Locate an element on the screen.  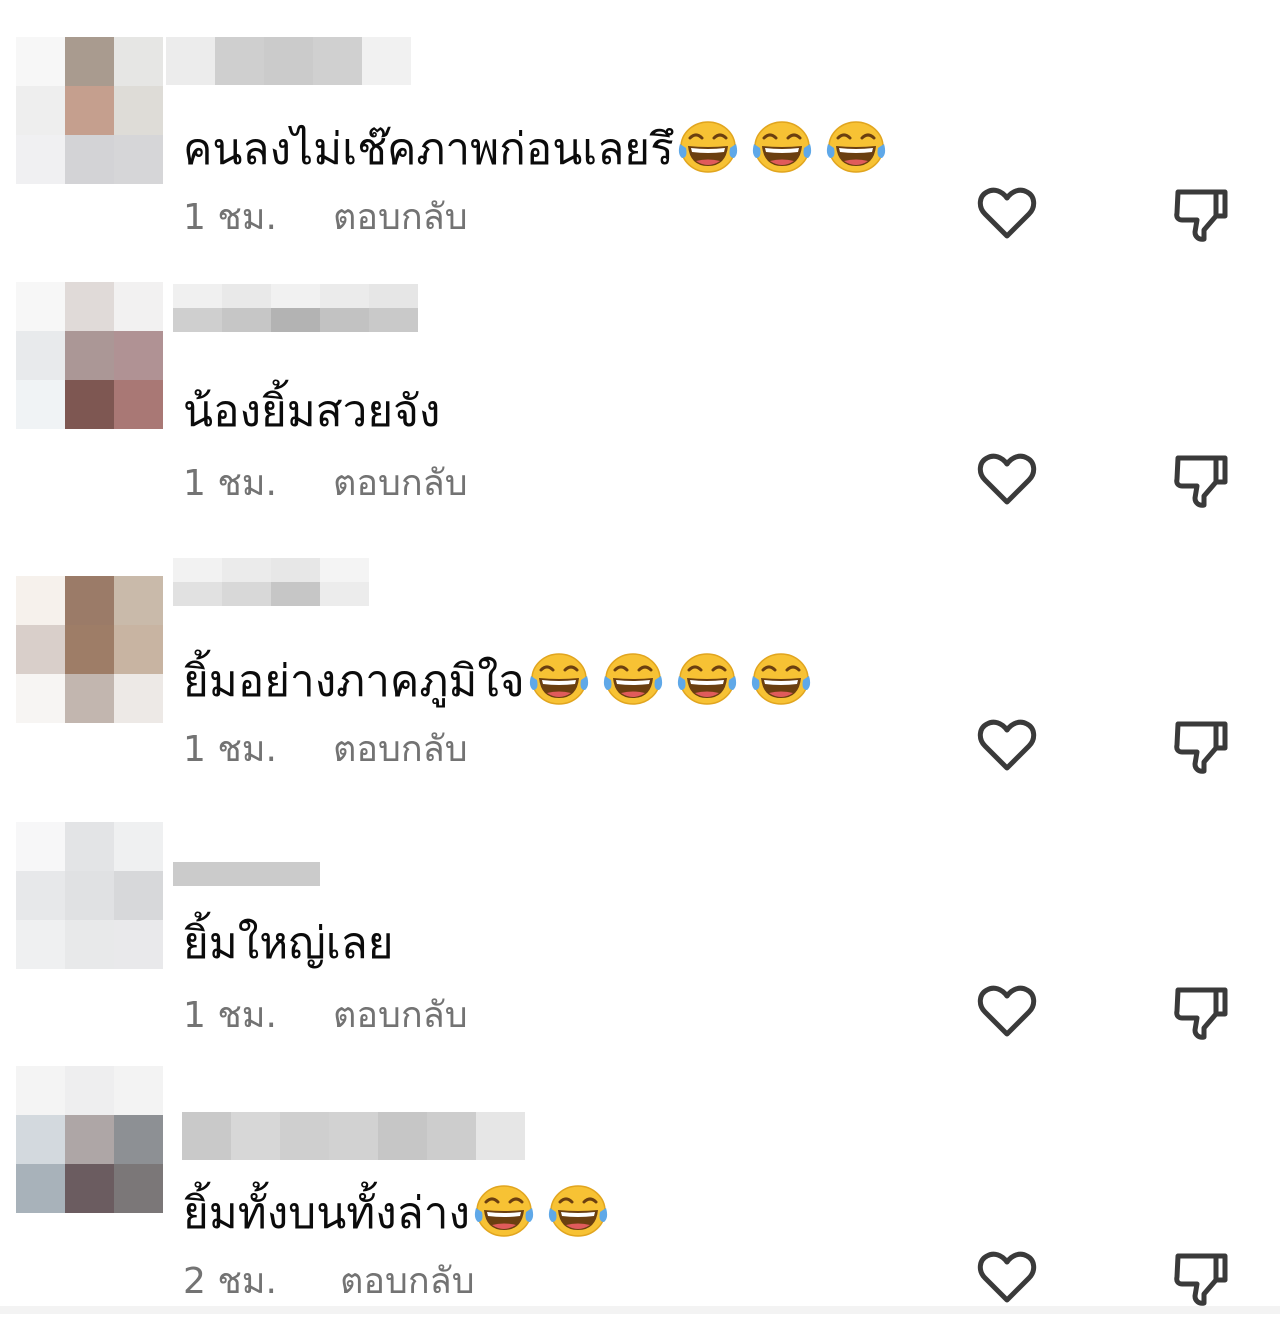
comment-text-content: ยิ้มใหญ่เลย is located at coordinates (288, 943).